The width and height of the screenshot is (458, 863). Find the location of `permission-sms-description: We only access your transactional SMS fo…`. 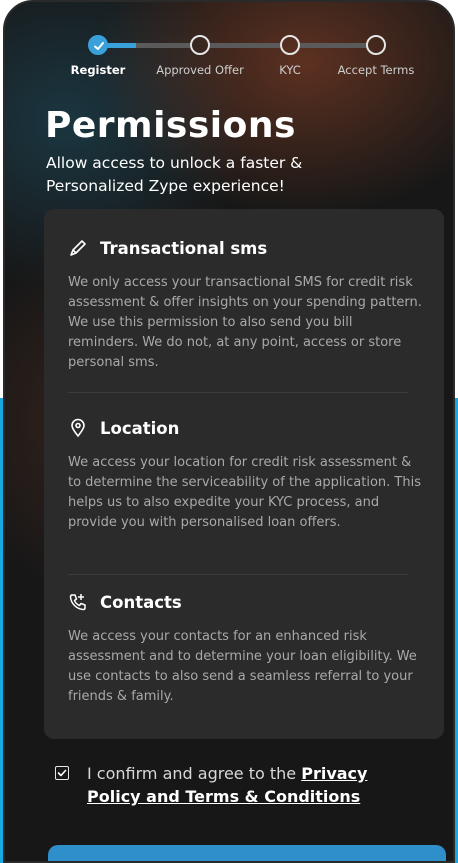

permission-sms-description: We only access your transactional SMS fo… is located at coordinates (245, 322).